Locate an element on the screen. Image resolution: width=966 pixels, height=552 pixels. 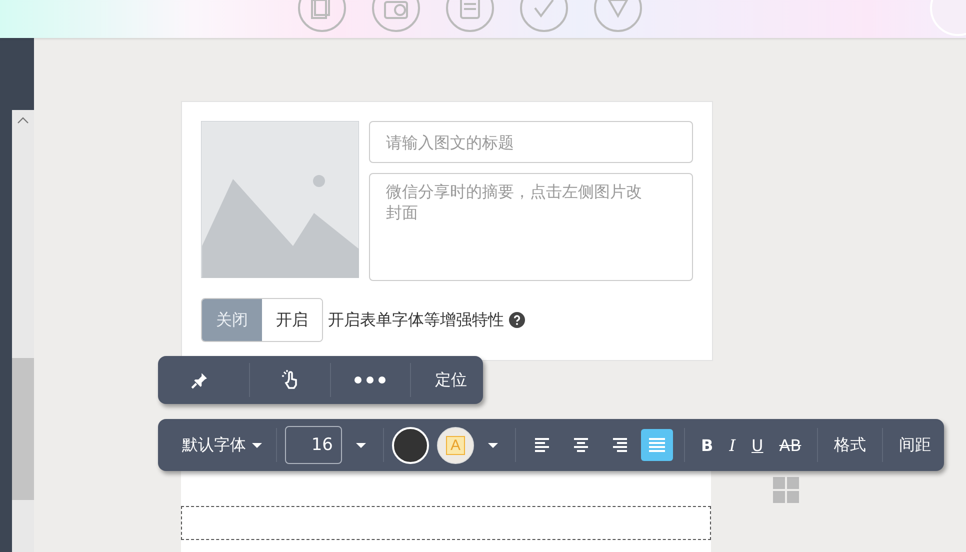
paragraph-block is located at coordinates (446, 523).